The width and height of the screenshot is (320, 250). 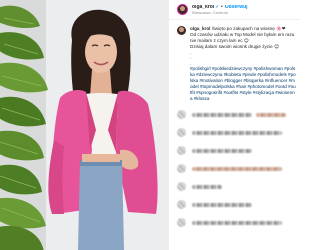 I want to click on header-line: olga_krol ✔ • Obserwuj, so click(x=220, y=7).